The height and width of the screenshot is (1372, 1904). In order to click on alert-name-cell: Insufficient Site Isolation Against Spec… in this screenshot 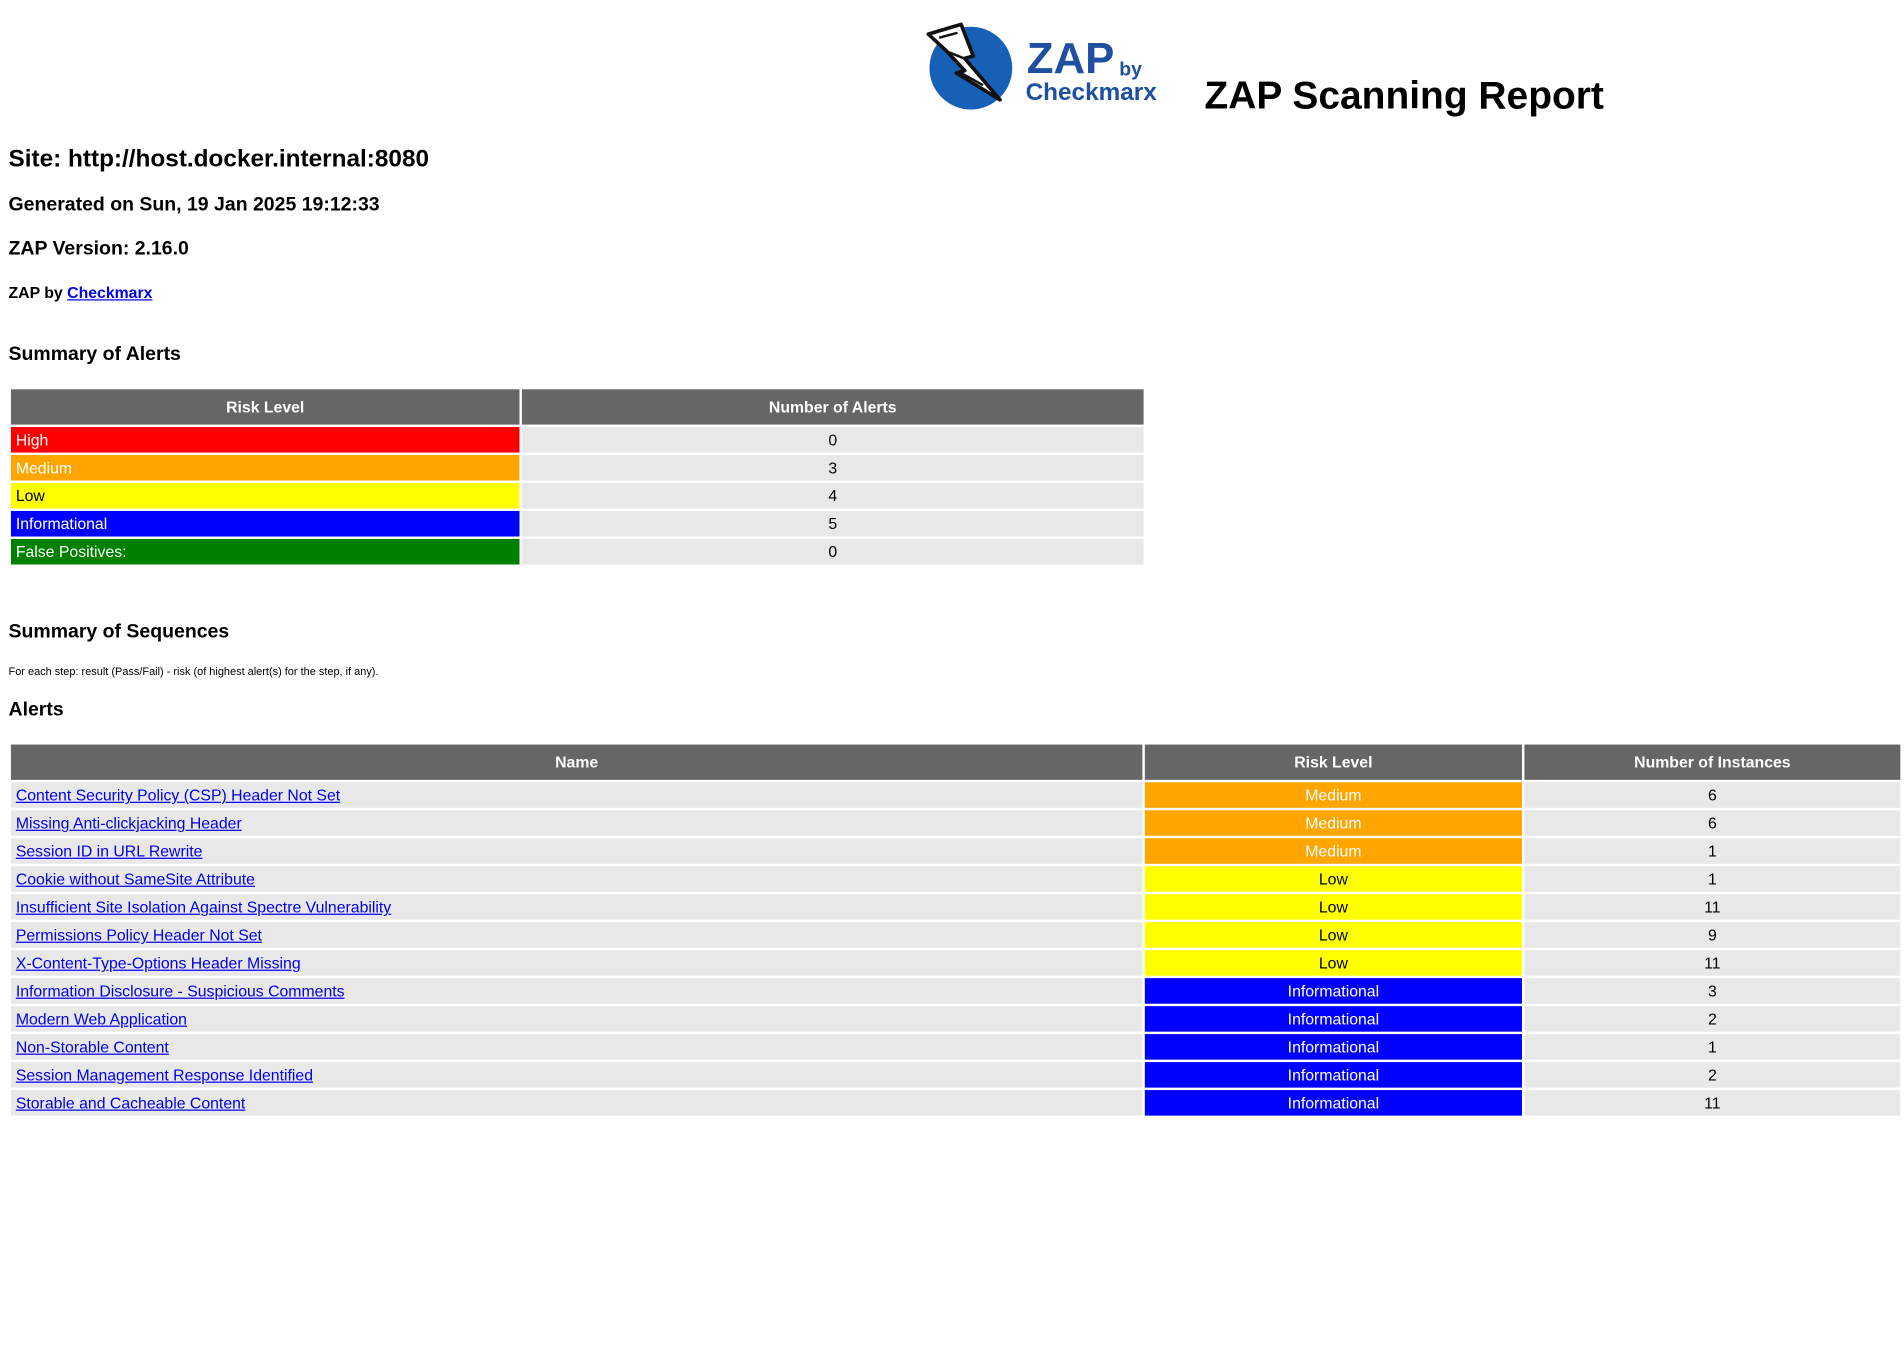, I will do `click(576, 907)`.